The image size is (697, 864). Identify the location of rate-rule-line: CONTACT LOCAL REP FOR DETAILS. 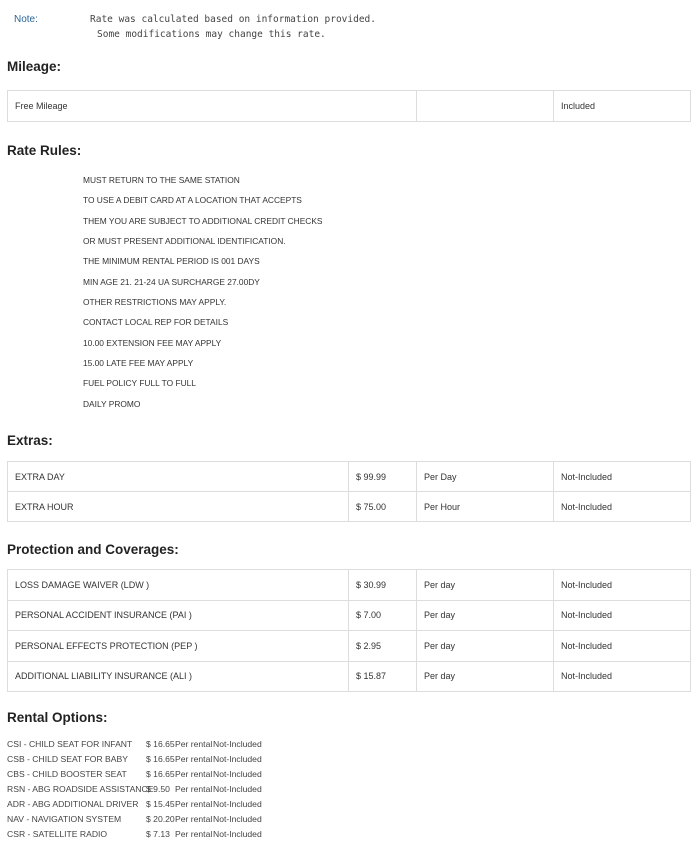
(156, 322).